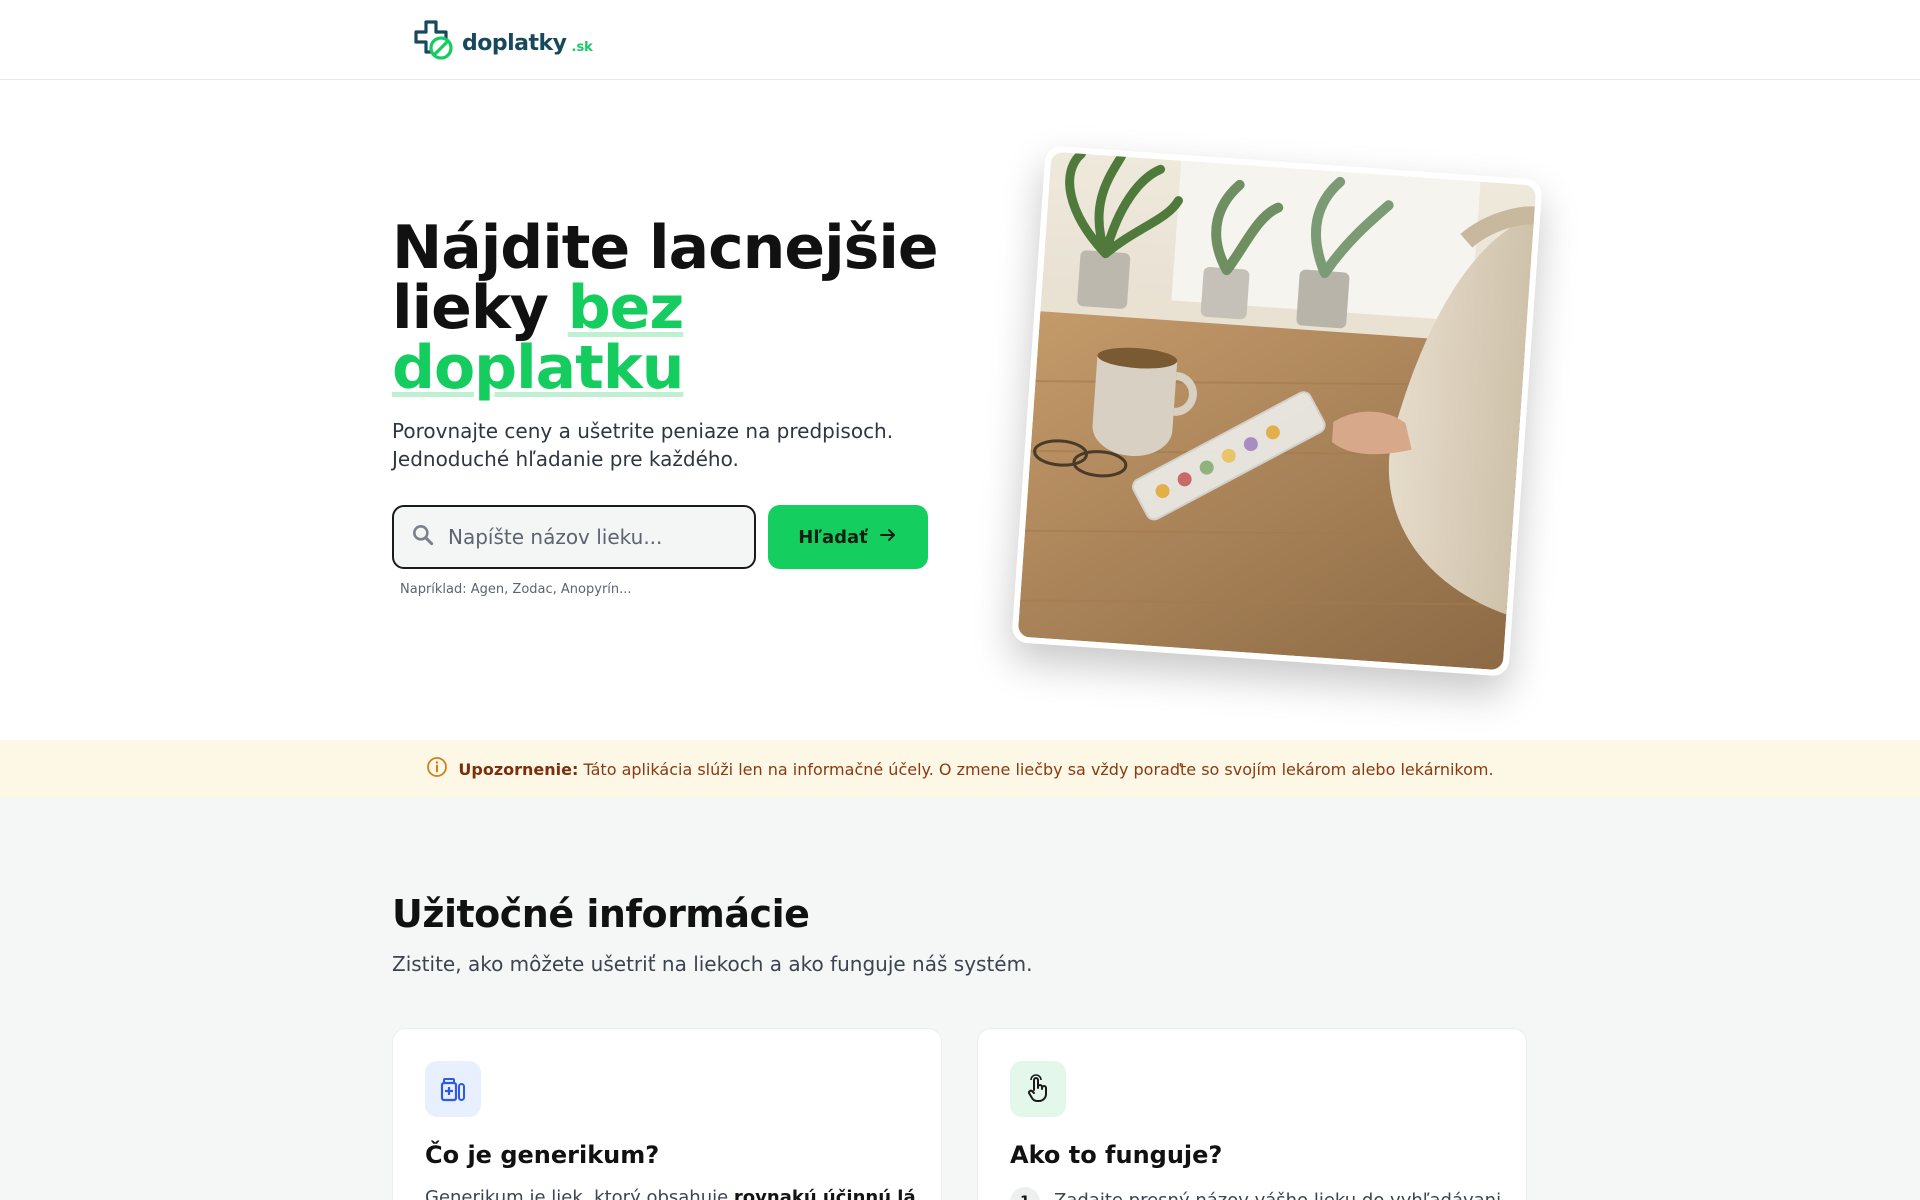  I want to click on hero-photo-illustration, so click(1277, 411).